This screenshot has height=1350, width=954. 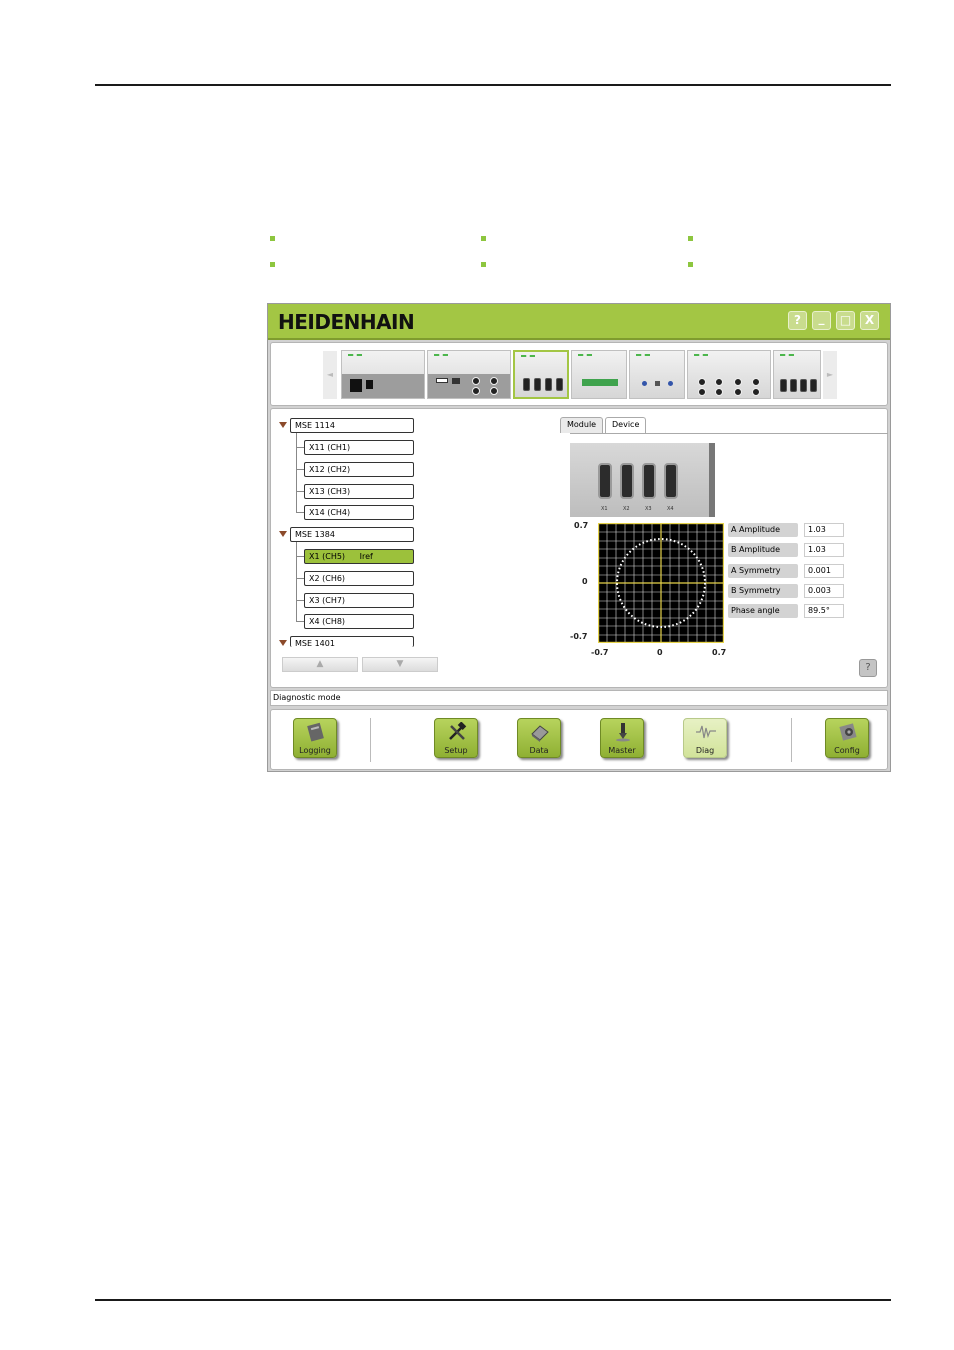 I want to click on config-button: Config, so click(x=847, y=738).